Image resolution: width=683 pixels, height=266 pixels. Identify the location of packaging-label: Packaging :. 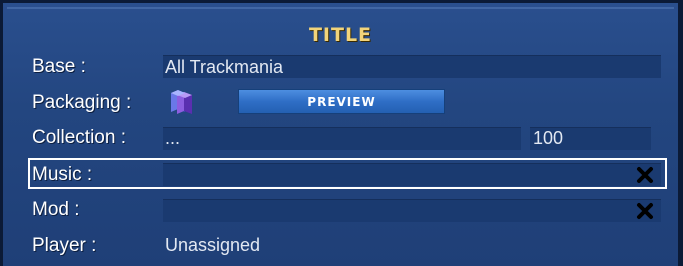
(82, 102).